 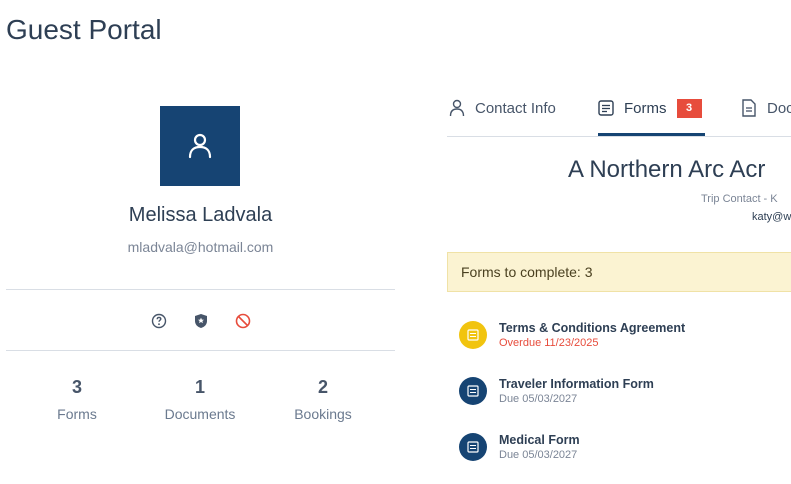 What do you see at coordinates (771, 217) in the screenshot?
I see `trip-contact-email: katy@w` at bounding box center [771, 217].